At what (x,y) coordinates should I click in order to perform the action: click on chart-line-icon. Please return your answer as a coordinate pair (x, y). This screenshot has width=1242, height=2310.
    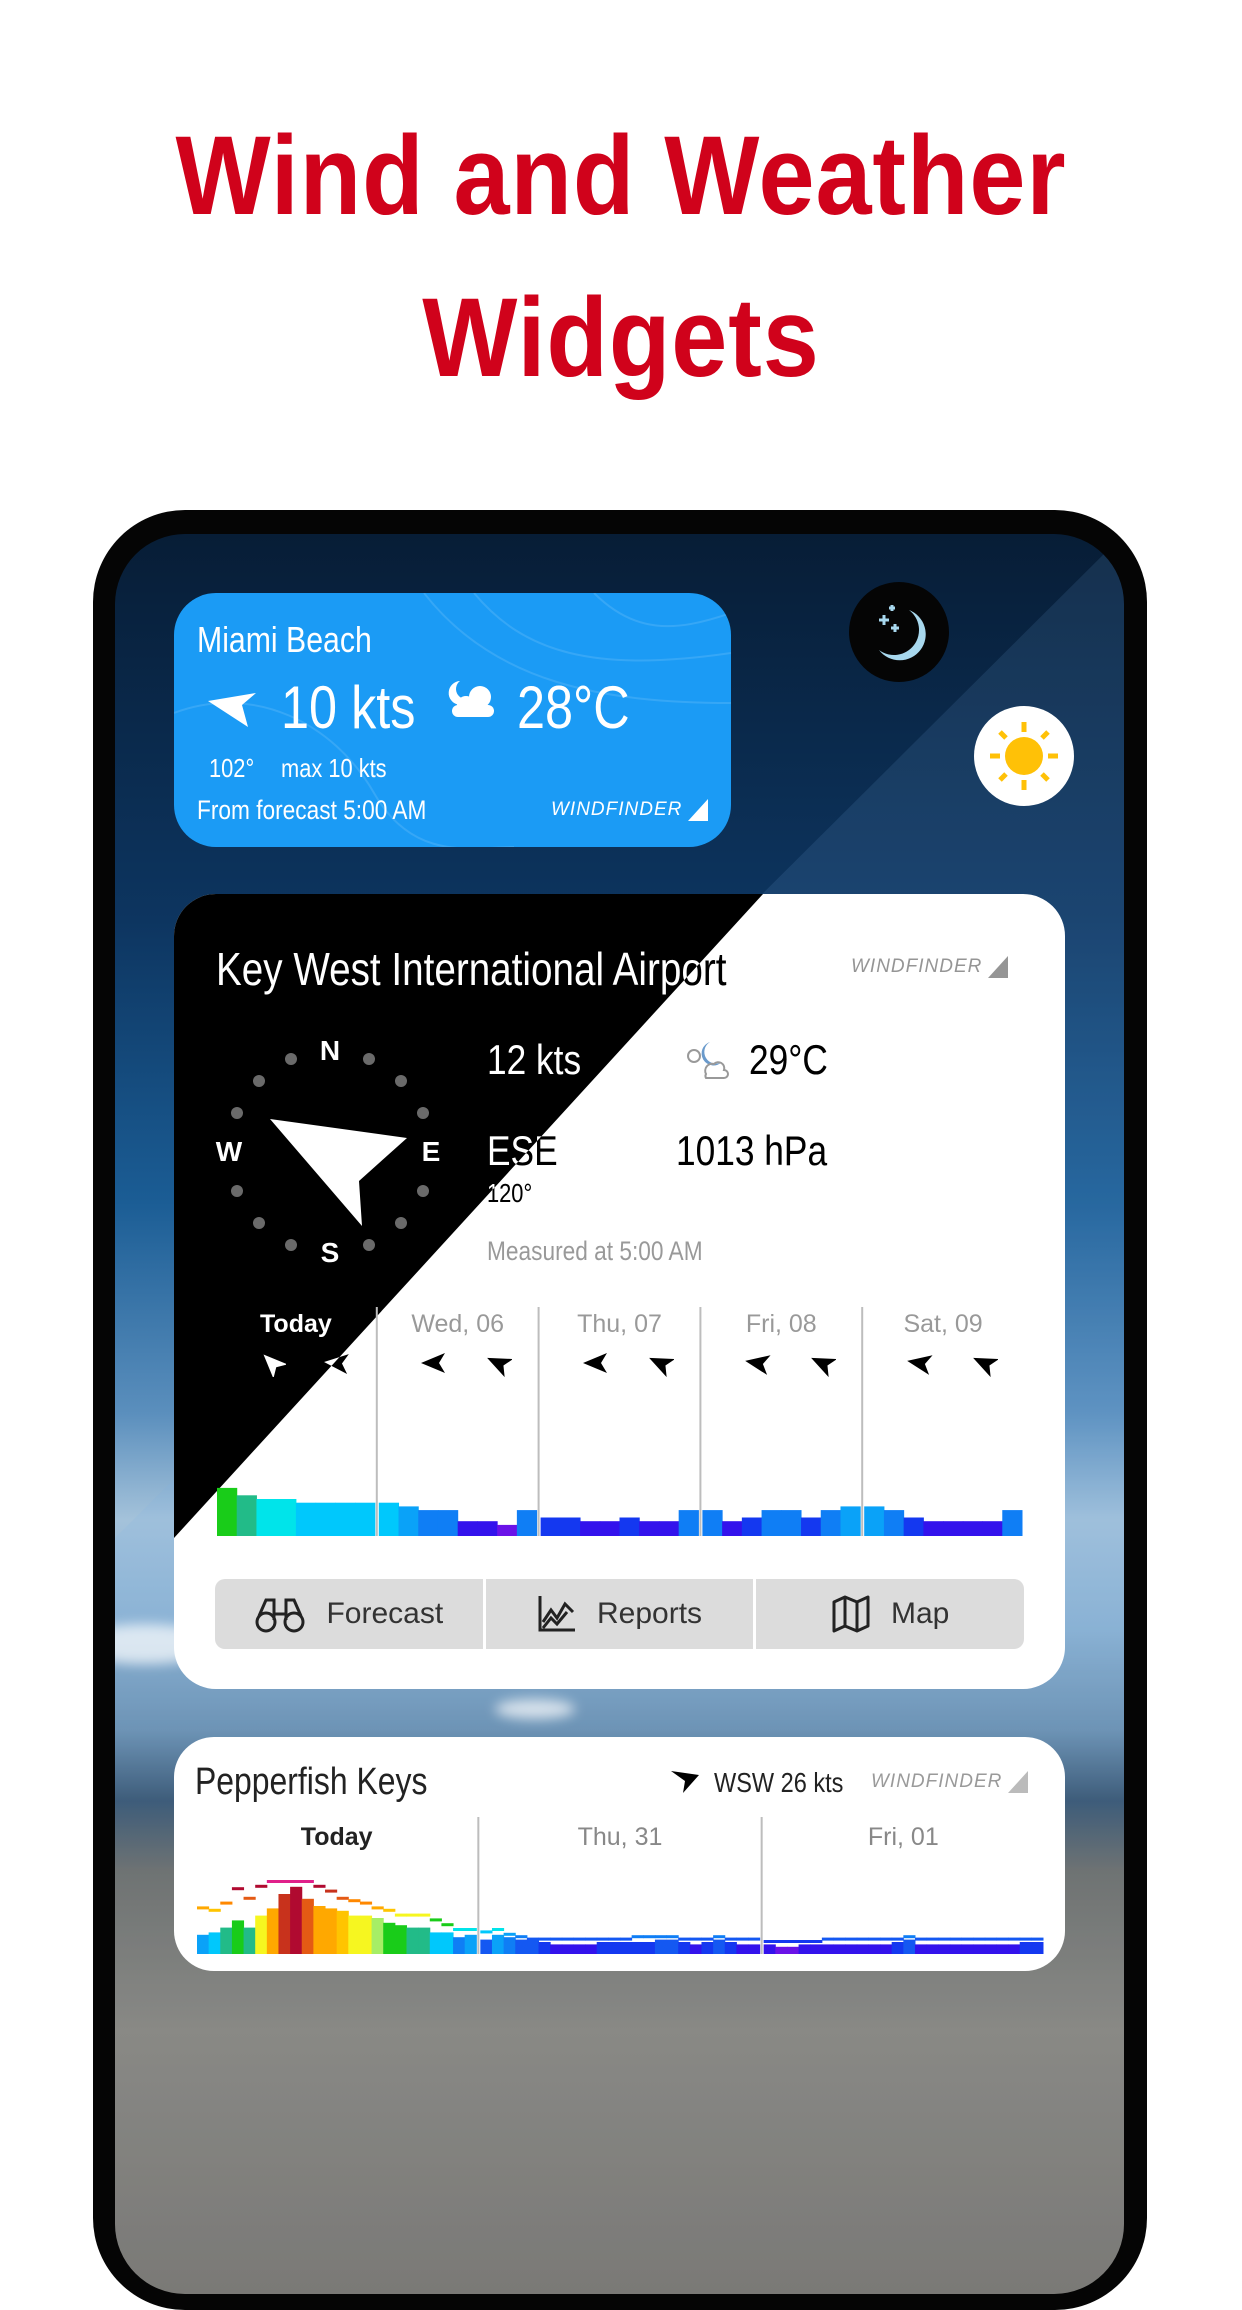
    Looking at the image, I should click on (556, 1614).